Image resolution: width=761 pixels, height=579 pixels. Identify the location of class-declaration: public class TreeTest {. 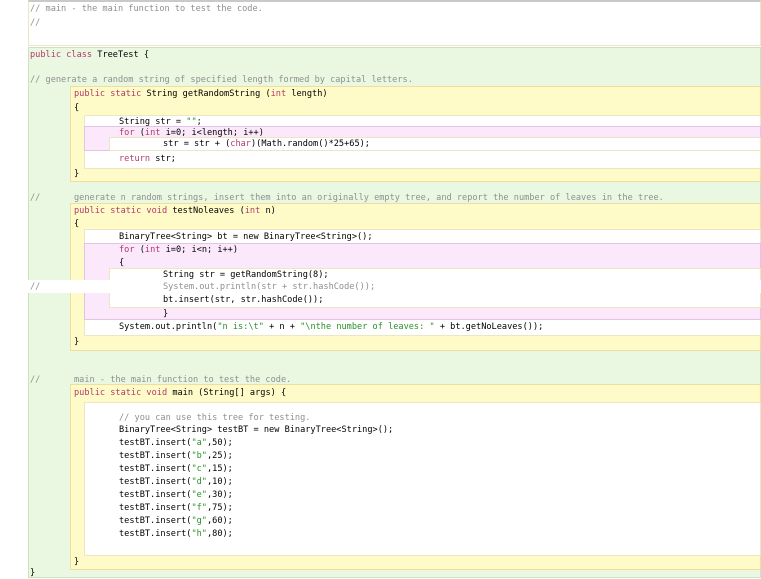
(89, 55).